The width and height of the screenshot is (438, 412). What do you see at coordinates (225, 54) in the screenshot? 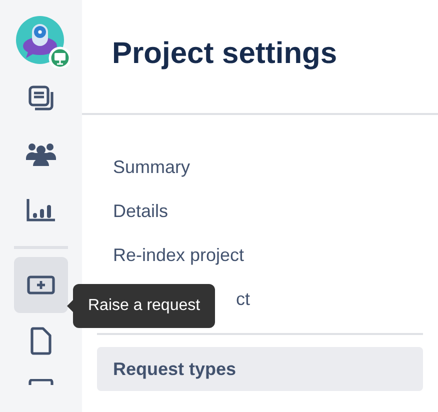
I see `page-title: Project settings` at bounding box center [225, 54].